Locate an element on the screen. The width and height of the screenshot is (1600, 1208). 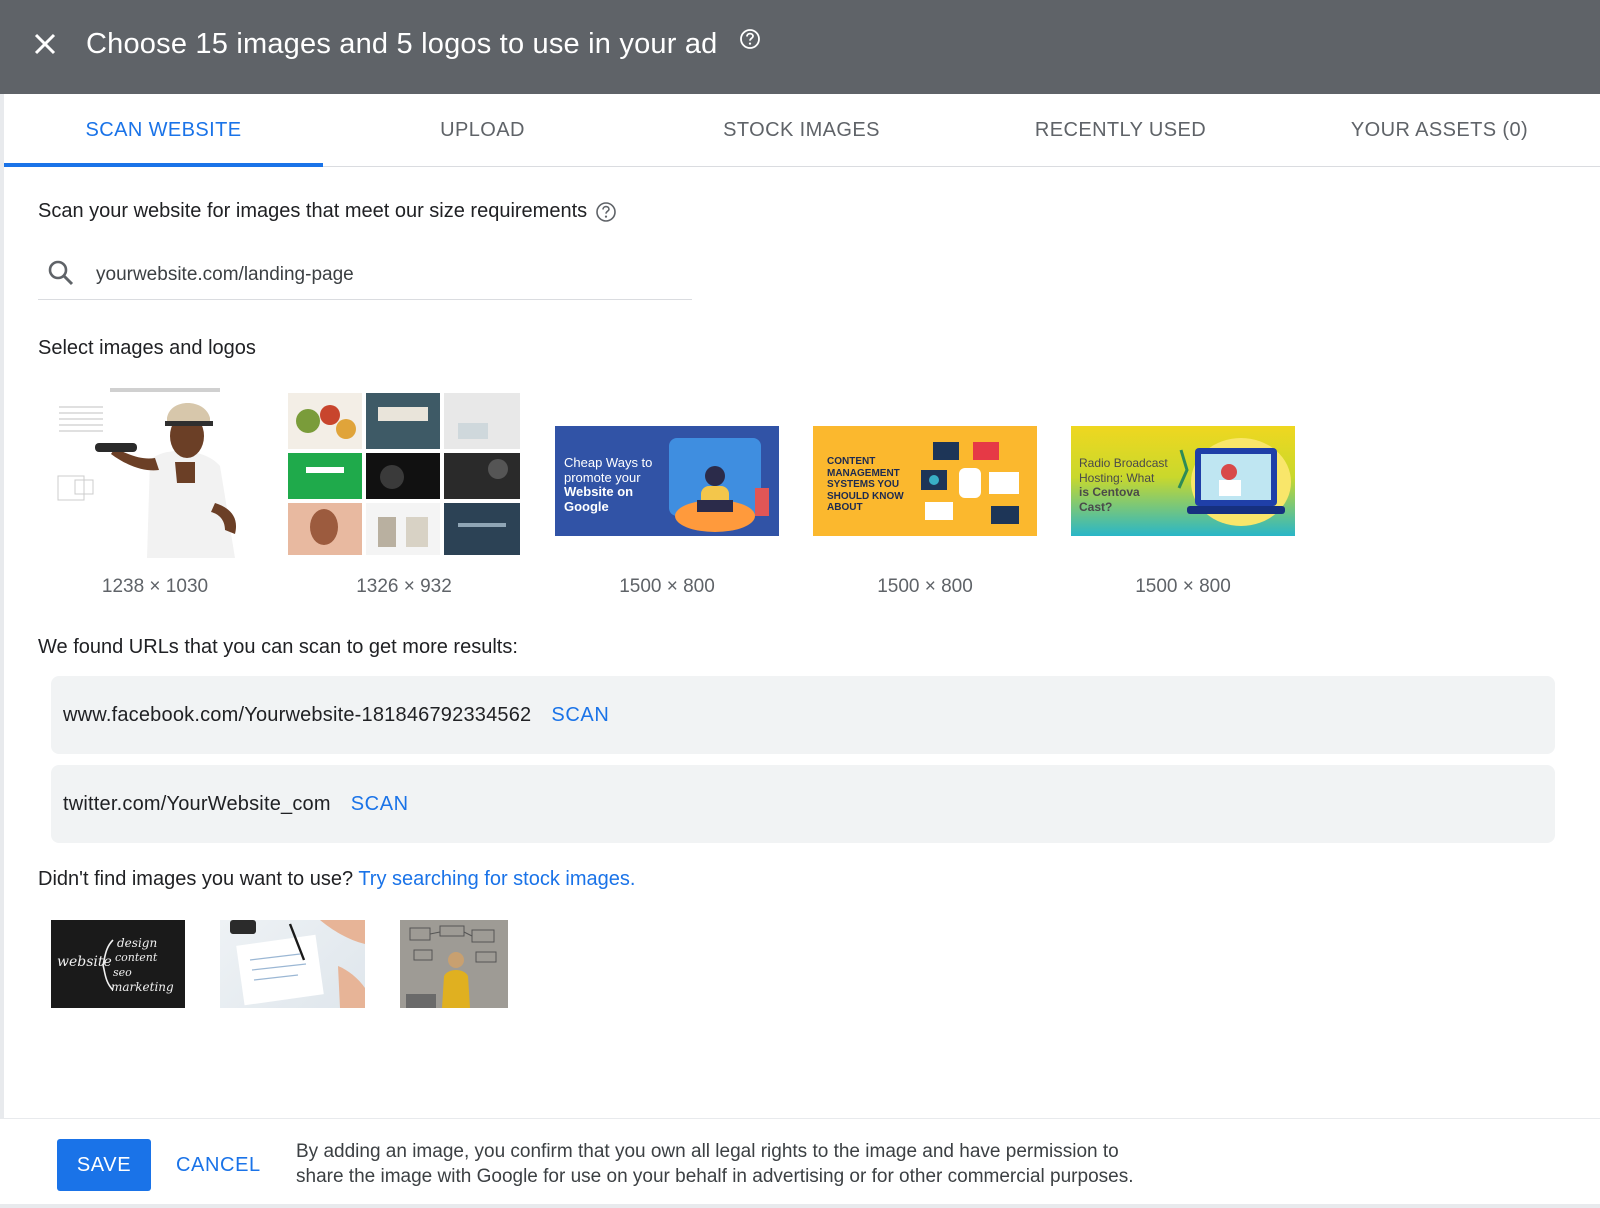
chalk-word: design is located at coordinates (137, 943).